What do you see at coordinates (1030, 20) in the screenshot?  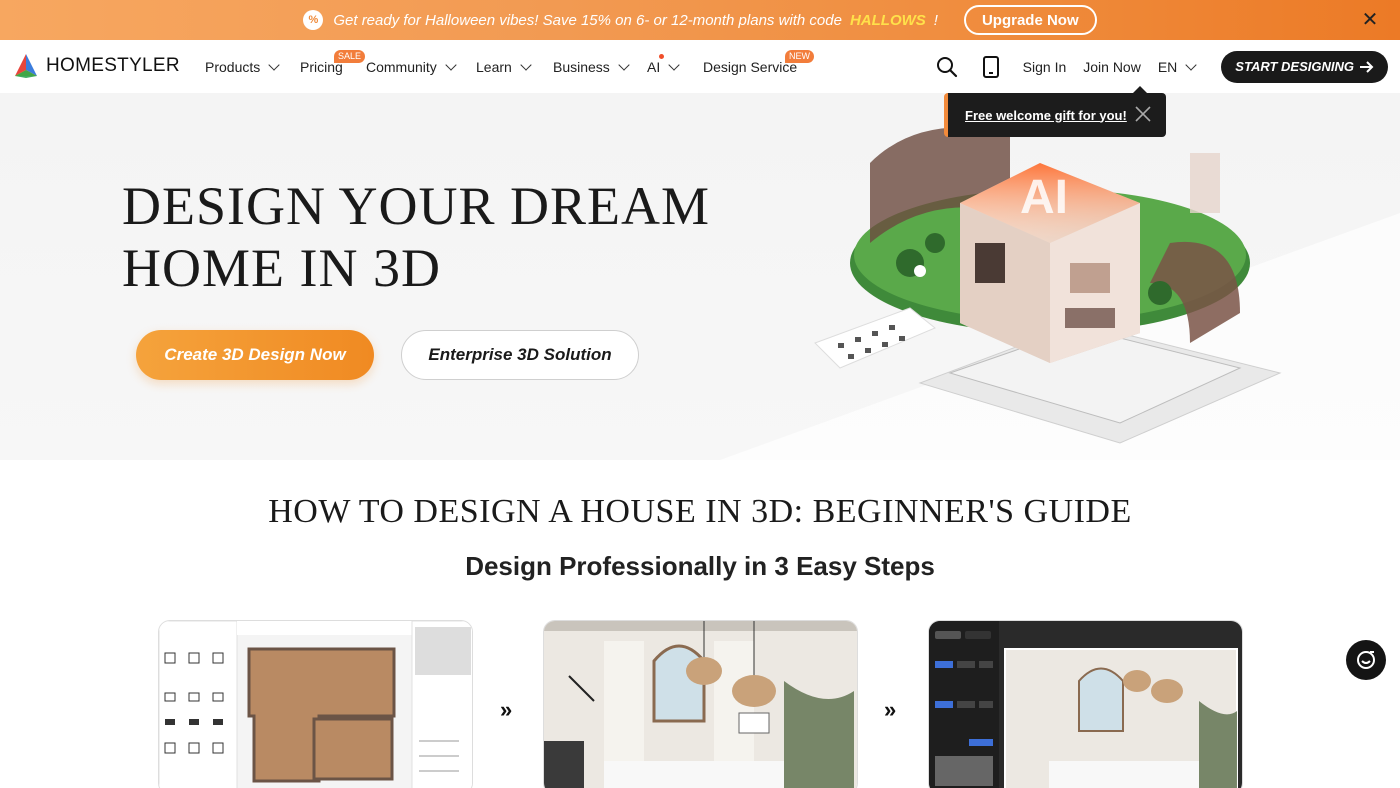 I see `upgrade-now-button: Upgrade Now` at bounding box center [1030, 20].